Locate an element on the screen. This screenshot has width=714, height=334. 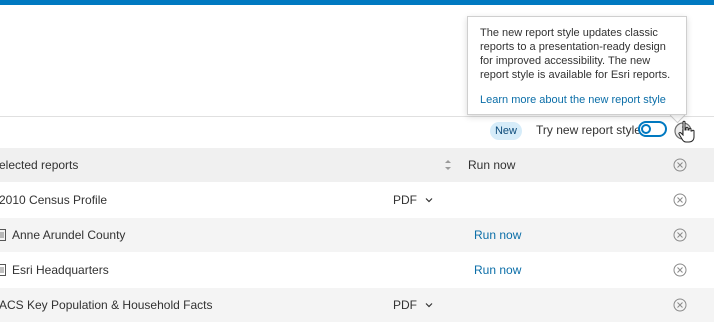
top-accent-bar is located at coordinates (357, 2).